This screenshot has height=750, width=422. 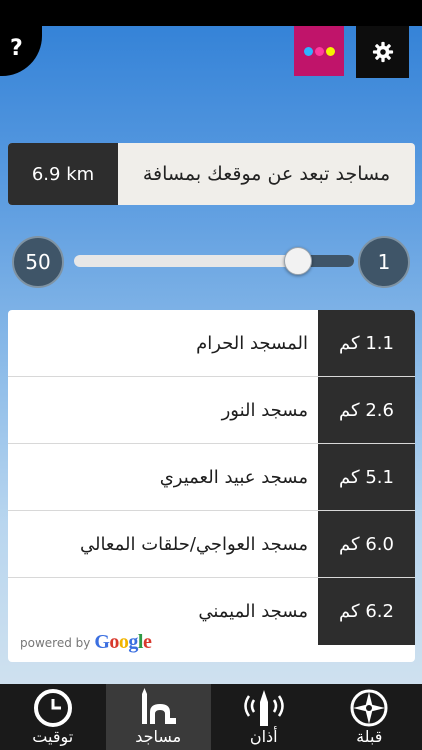 I want to click on help-icon: ?, so click(x=16, y=48).